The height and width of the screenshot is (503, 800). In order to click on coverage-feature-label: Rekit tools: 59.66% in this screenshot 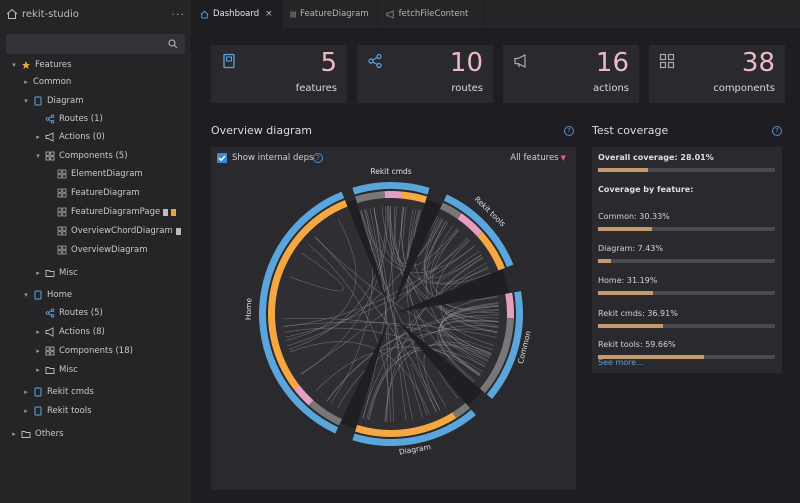, I will do `click(637, 344)`.